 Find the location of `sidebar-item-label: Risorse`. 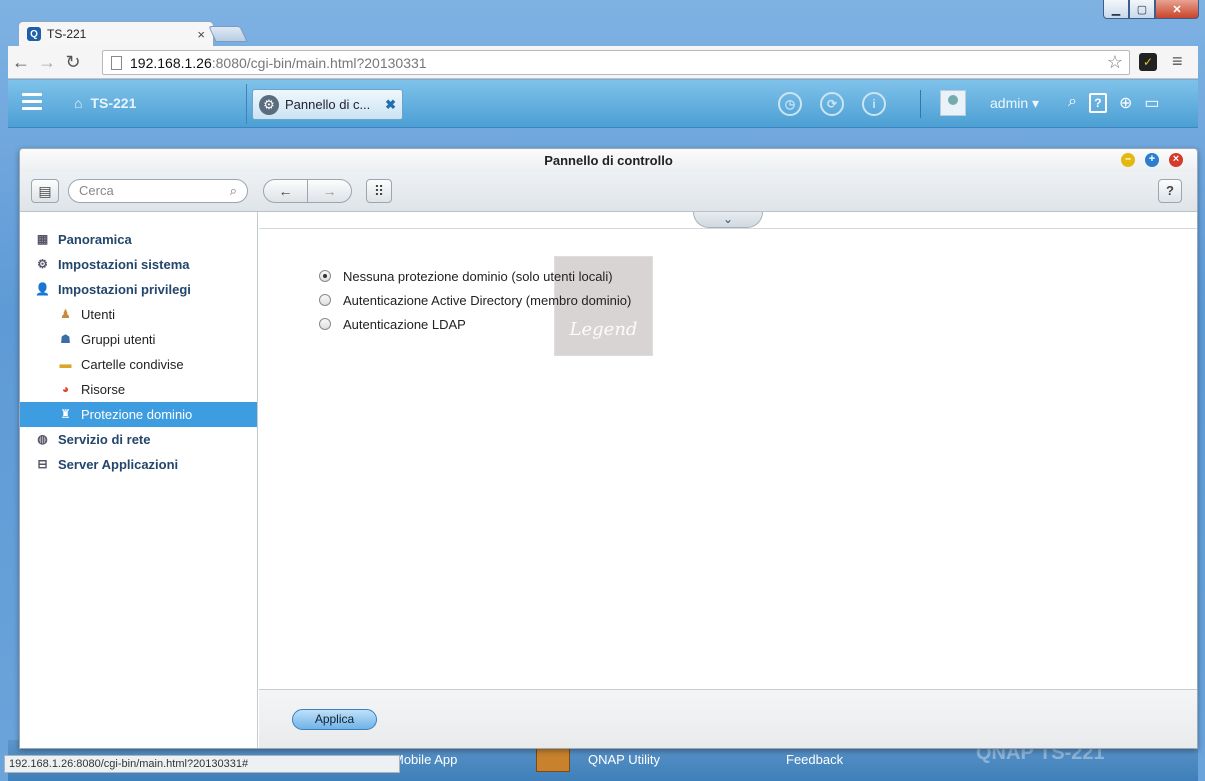

sidebar-item-label: Risorse is located at coordinates (103, 389).